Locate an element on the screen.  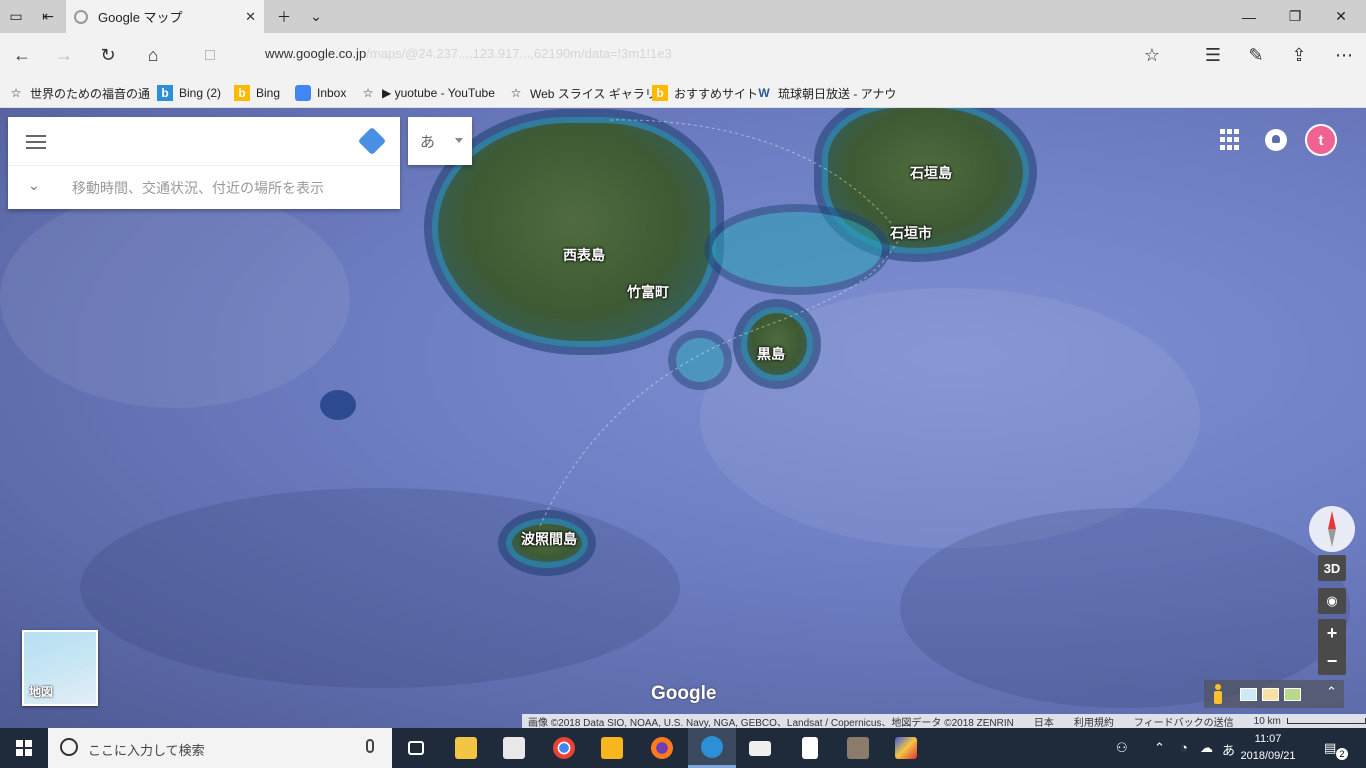
favorite-item: ☆ Web スライス ギャラリー is located at coordinates (588, 93).